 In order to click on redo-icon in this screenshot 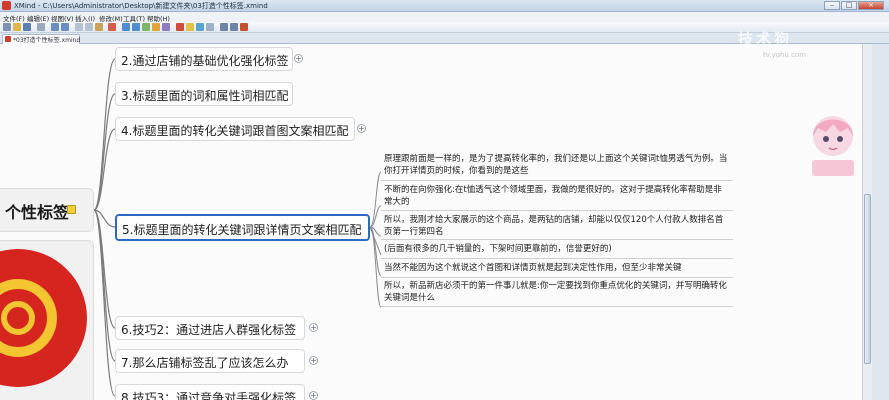, I will do `click(65, 27)`.